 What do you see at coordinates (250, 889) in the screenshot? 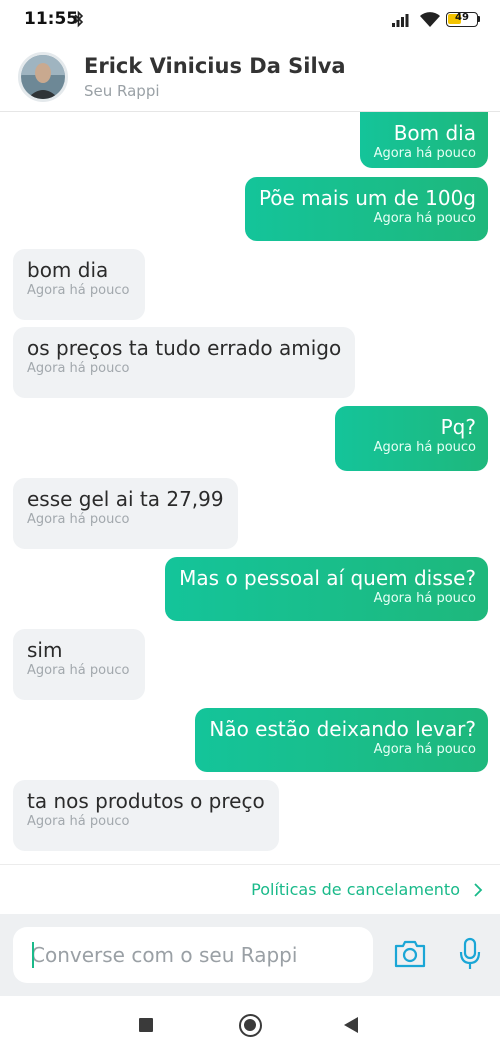
I see `policy-bar: Políticas de cancelamento` at bounding box center [250, 889].